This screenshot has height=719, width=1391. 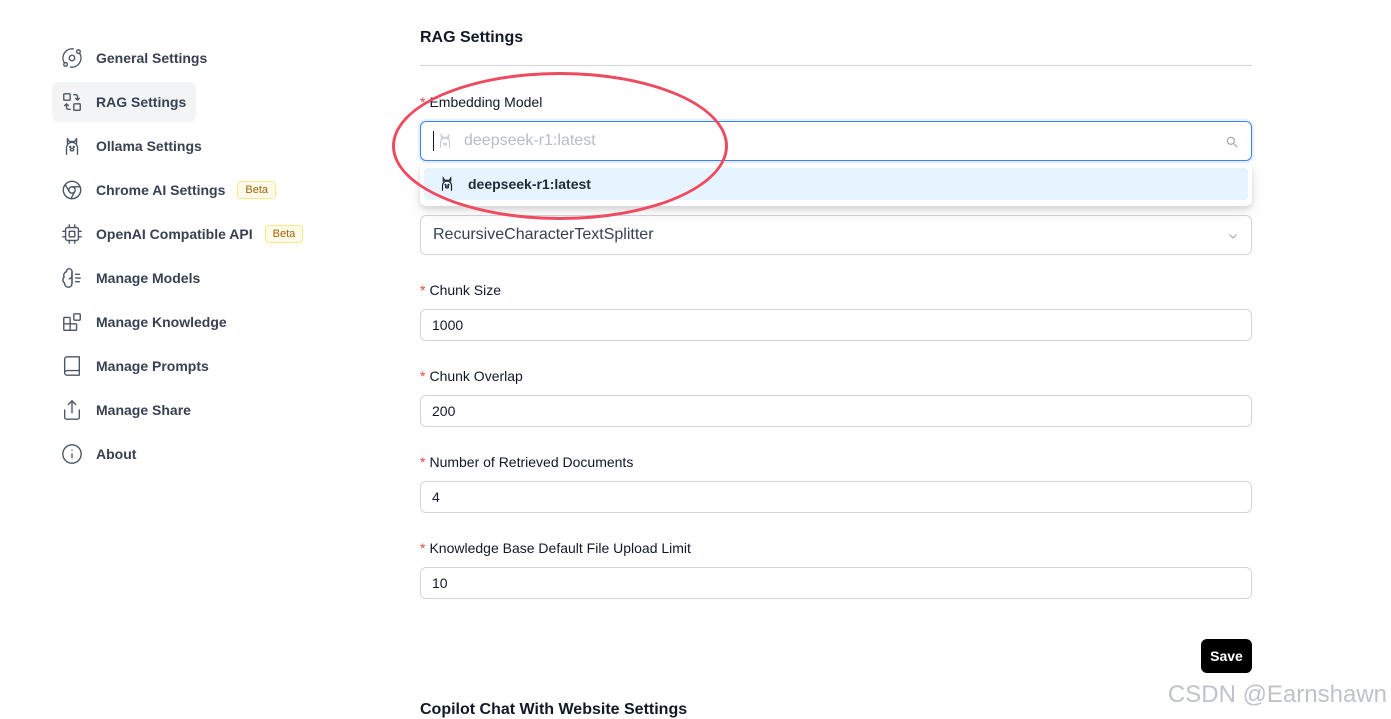 What do you see at coordinates (1232, 142) in the screenshot?
I see `search-icon` at bounding box center [1232, 142].